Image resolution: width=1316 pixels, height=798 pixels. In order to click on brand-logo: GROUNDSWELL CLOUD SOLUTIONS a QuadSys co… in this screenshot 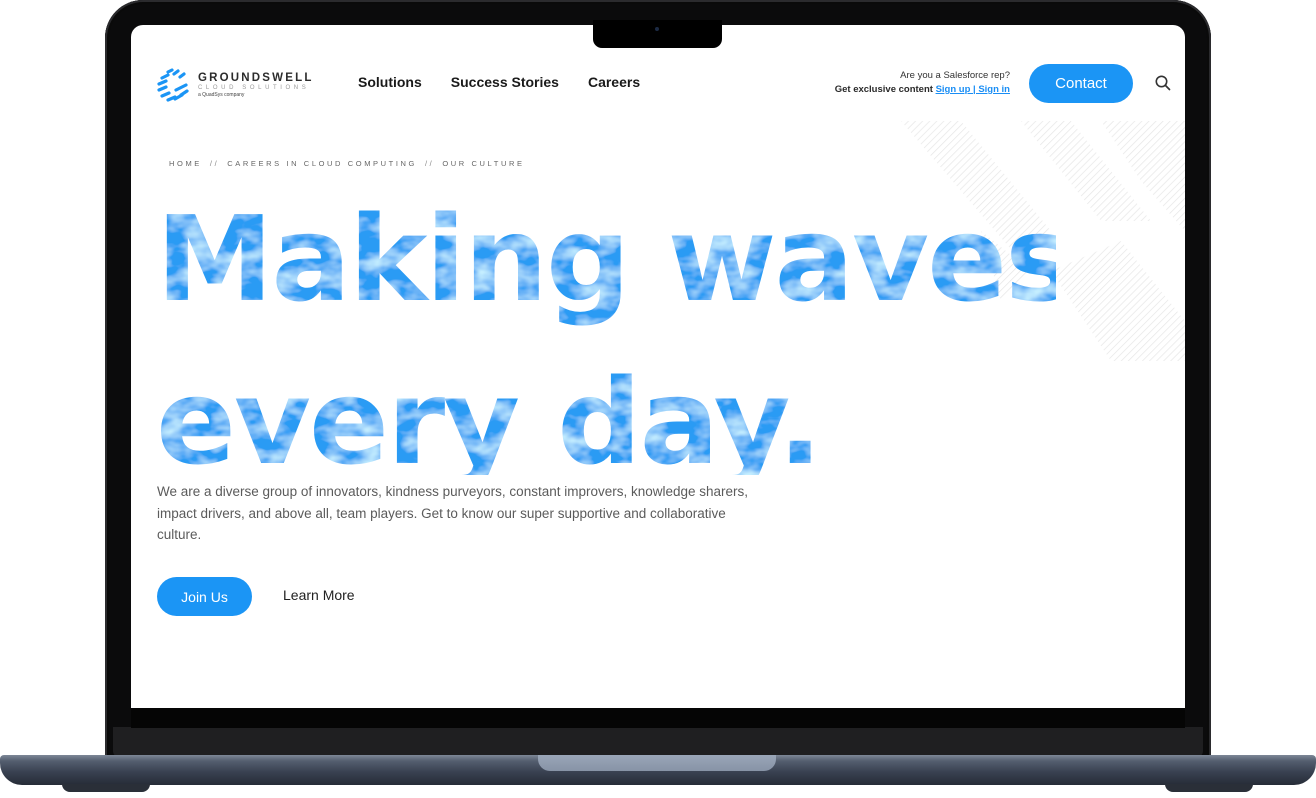, I will do `click(235, 85)`.